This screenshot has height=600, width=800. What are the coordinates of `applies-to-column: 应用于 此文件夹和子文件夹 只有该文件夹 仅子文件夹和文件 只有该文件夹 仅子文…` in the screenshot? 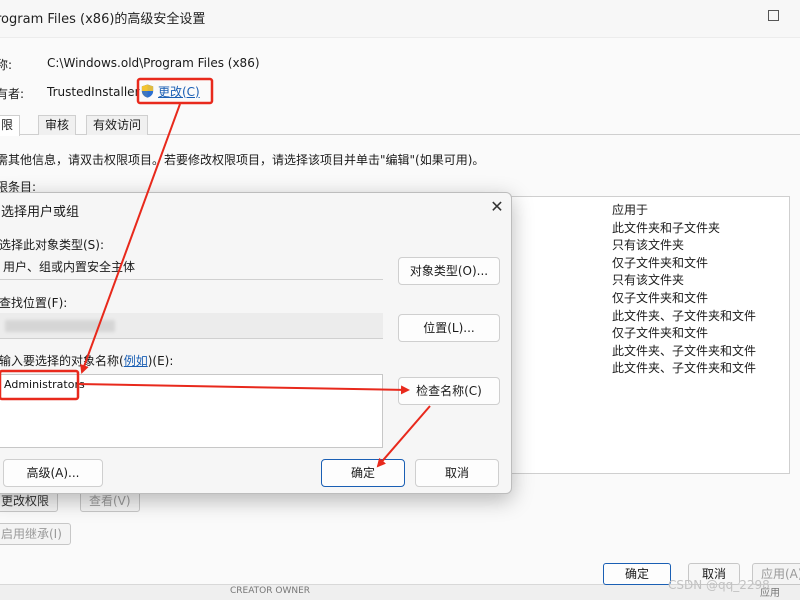 It's located at (684, 290).